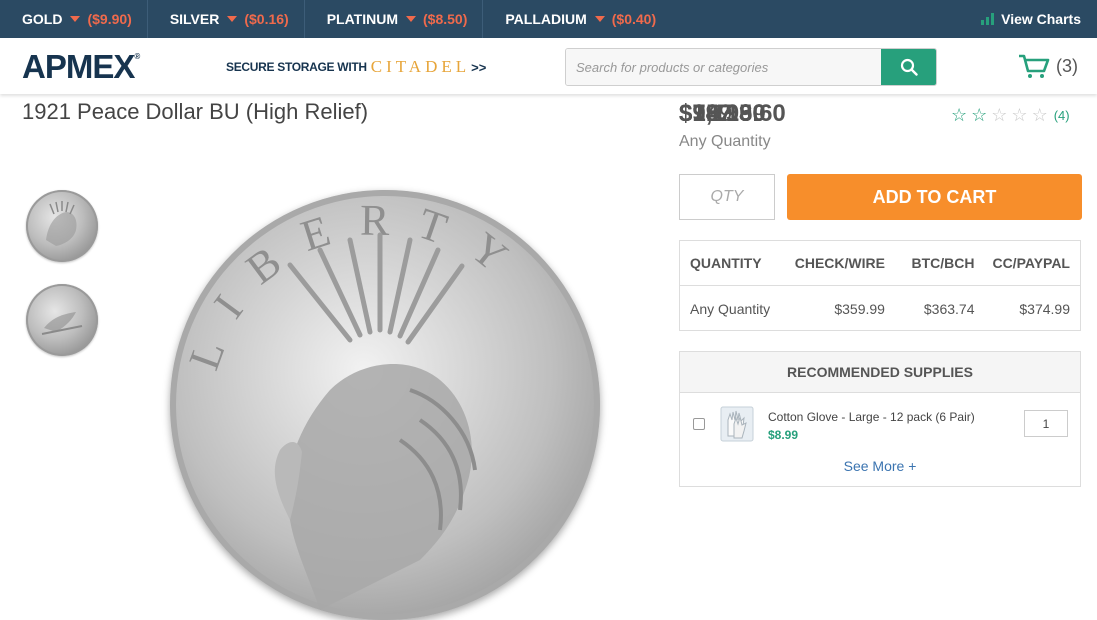  I want to click on registered-mark: ®, so click(137, 56).